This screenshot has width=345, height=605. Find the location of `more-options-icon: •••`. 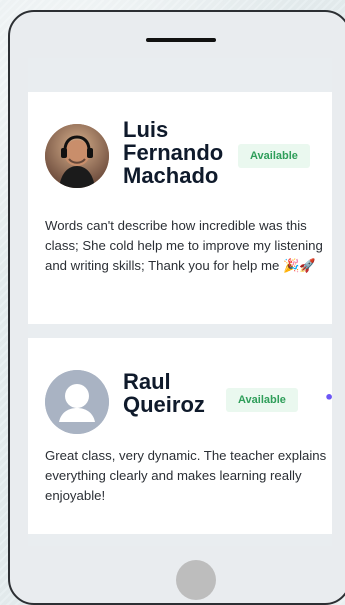

more-options-icon: ••• is located at coordinates (328, 398).